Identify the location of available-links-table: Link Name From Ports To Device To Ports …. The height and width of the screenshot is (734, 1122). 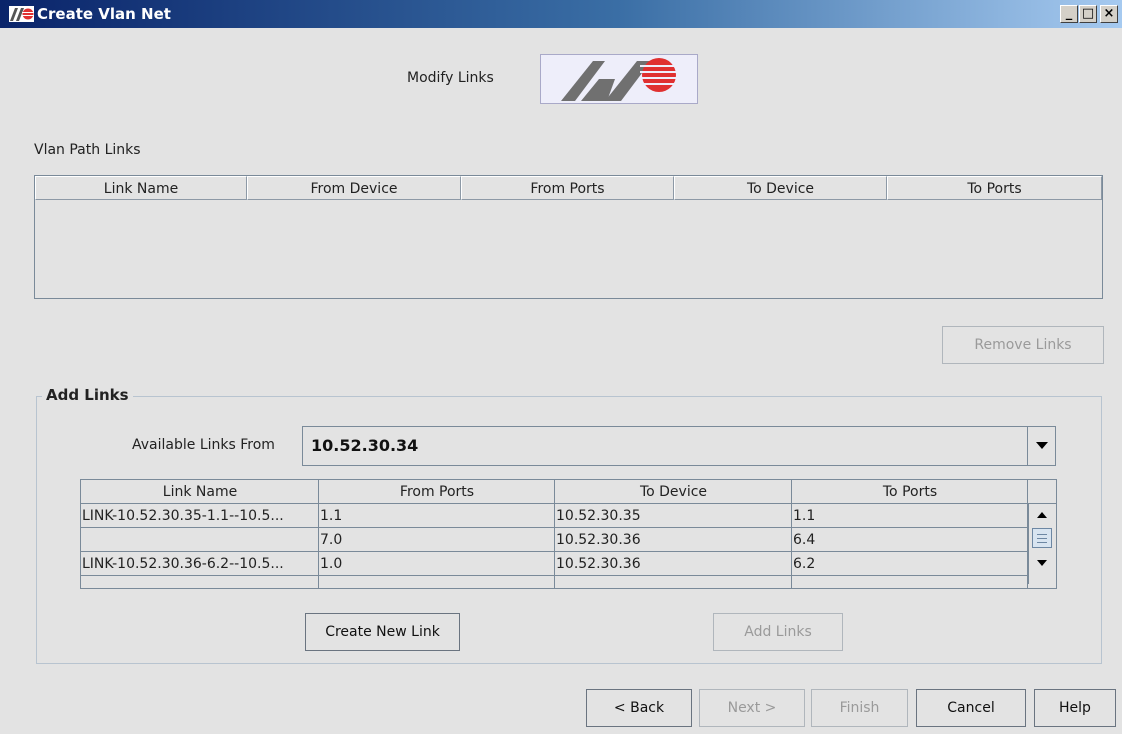
(568, 534).